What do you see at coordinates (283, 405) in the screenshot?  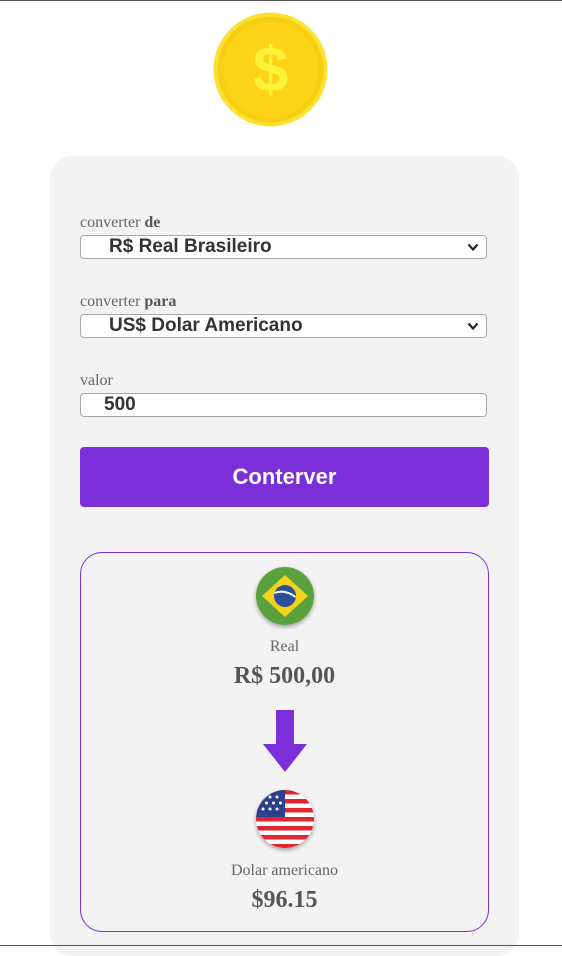 I see `value-input: 500` at bounding box center [283, 405].